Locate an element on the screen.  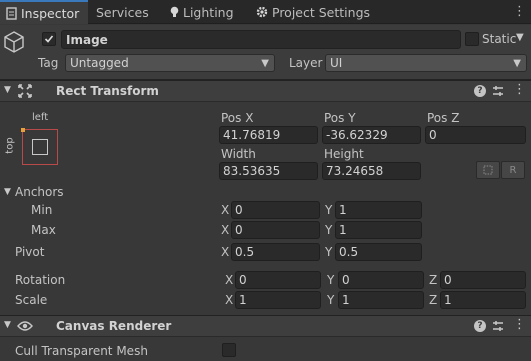
raw-edit-button: R is located at coordinates (513, 170).